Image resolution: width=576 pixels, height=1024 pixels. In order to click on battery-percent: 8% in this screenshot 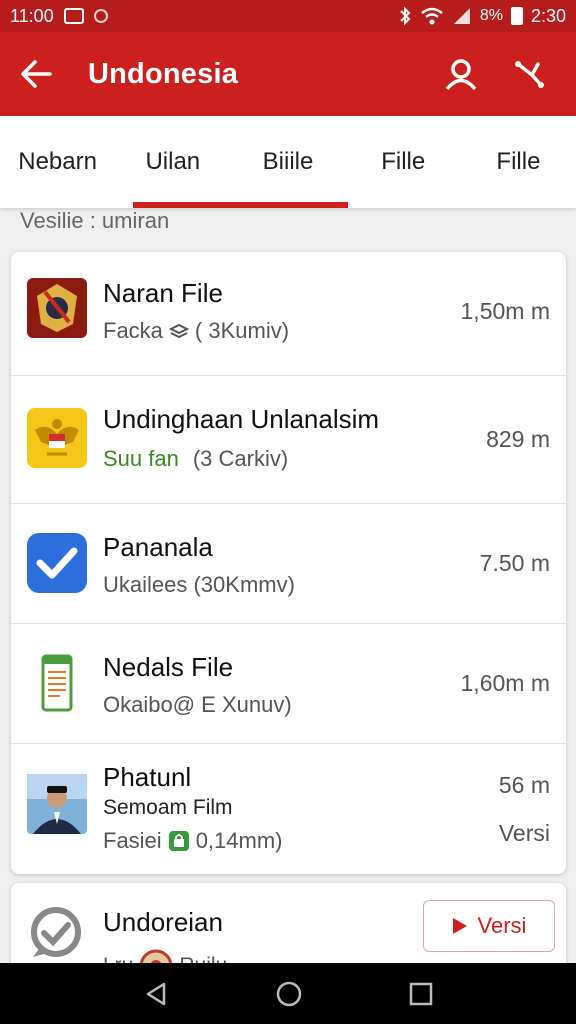, I will do `click(491, 15)`.